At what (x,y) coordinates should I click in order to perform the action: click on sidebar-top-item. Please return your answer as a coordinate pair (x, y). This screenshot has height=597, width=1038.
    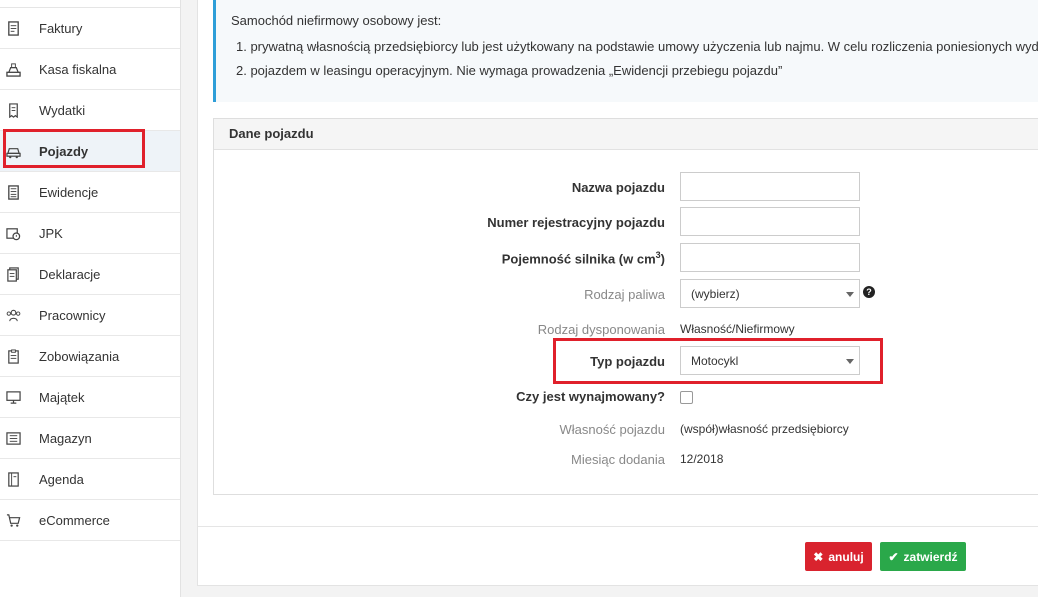
    Looking at the image, I should click on (90, 4).